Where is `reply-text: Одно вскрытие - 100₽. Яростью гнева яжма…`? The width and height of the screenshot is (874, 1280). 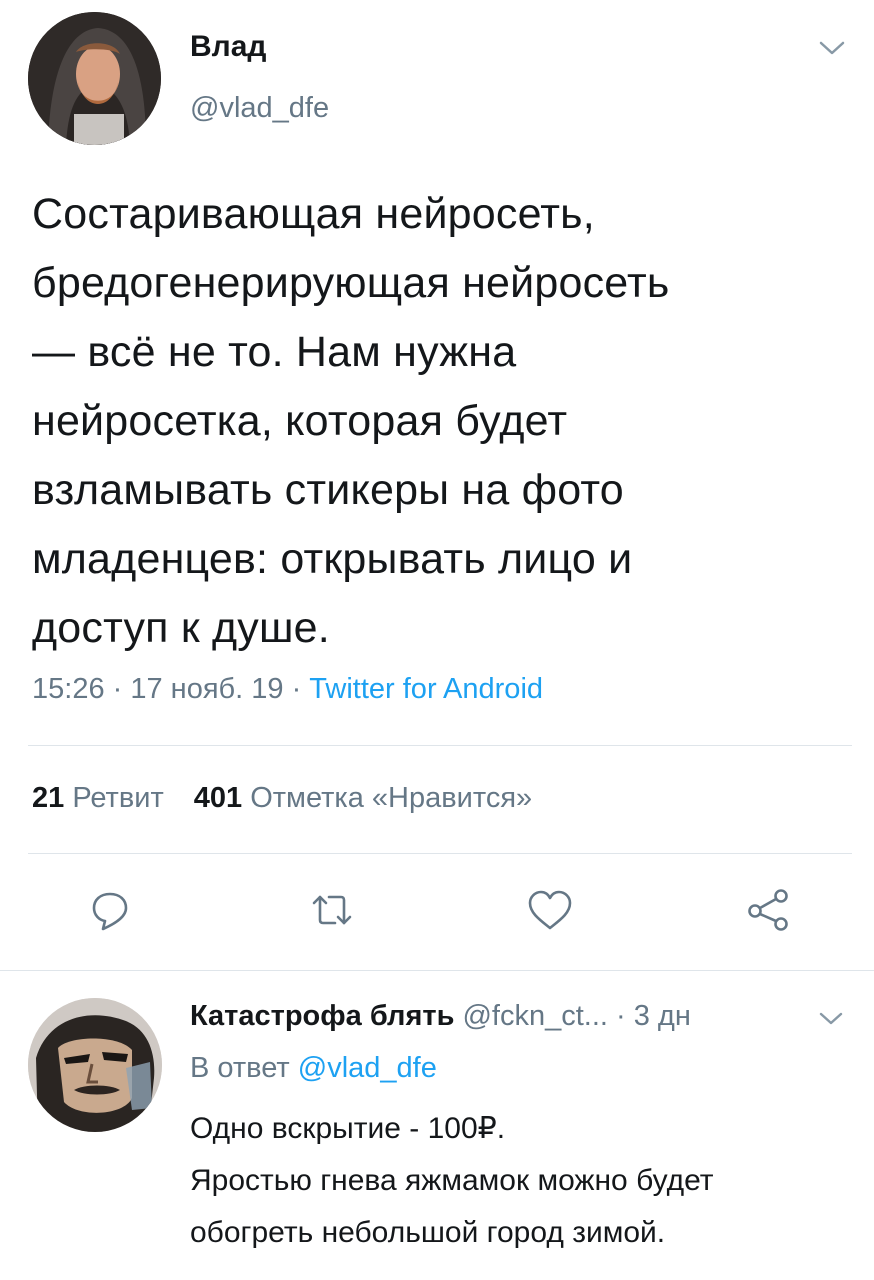 reply-text: Одно вскрытие - 100₽. Яростью гнева яжма… is located at coordinates (452, 1180).